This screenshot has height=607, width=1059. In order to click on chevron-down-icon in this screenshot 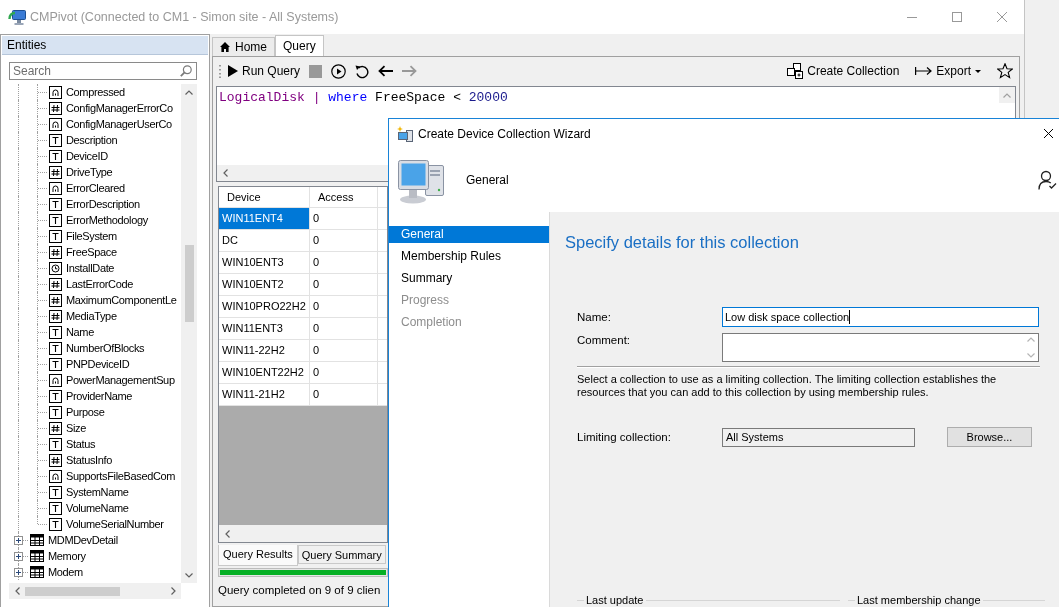, I will do `click(189, 575)`.